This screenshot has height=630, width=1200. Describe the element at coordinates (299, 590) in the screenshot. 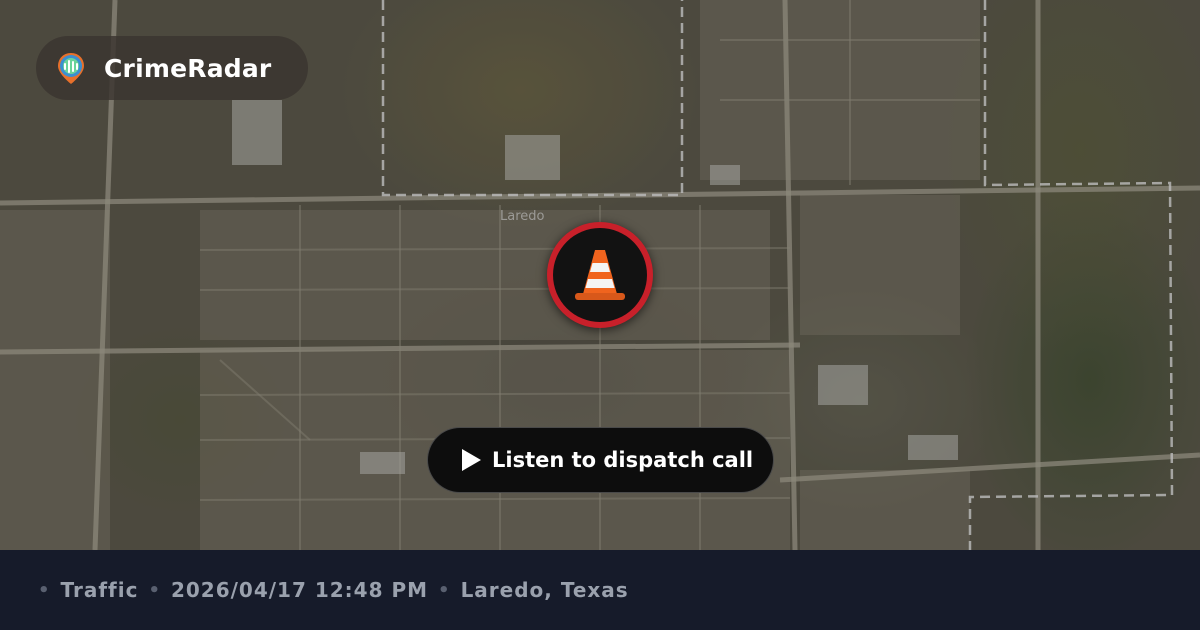

I see `incident-datetime: 2026/04/17 12:48 PM` at that location.